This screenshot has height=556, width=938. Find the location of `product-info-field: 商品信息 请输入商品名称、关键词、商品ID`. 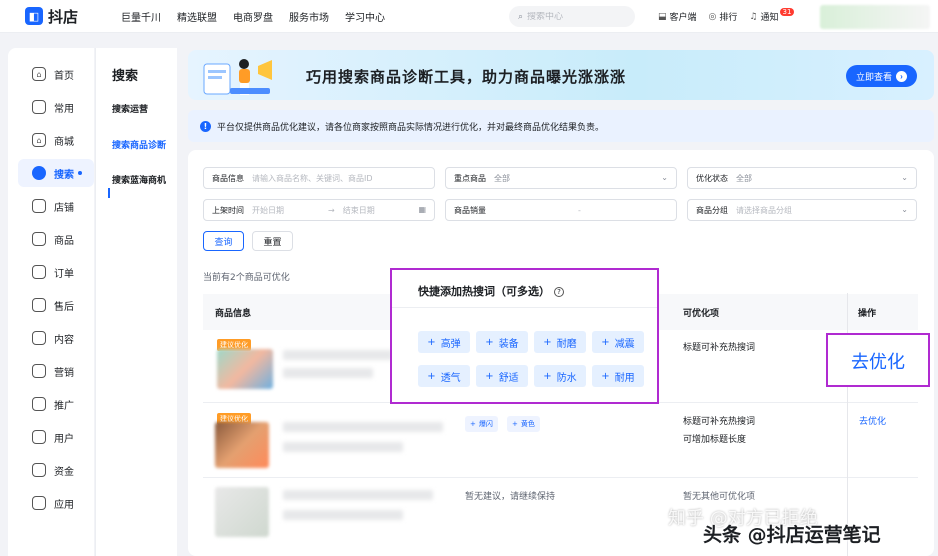

product-info-field: 商品信息 请输入商品名称、关键词、商品ID is located at coordinates (319, 178).